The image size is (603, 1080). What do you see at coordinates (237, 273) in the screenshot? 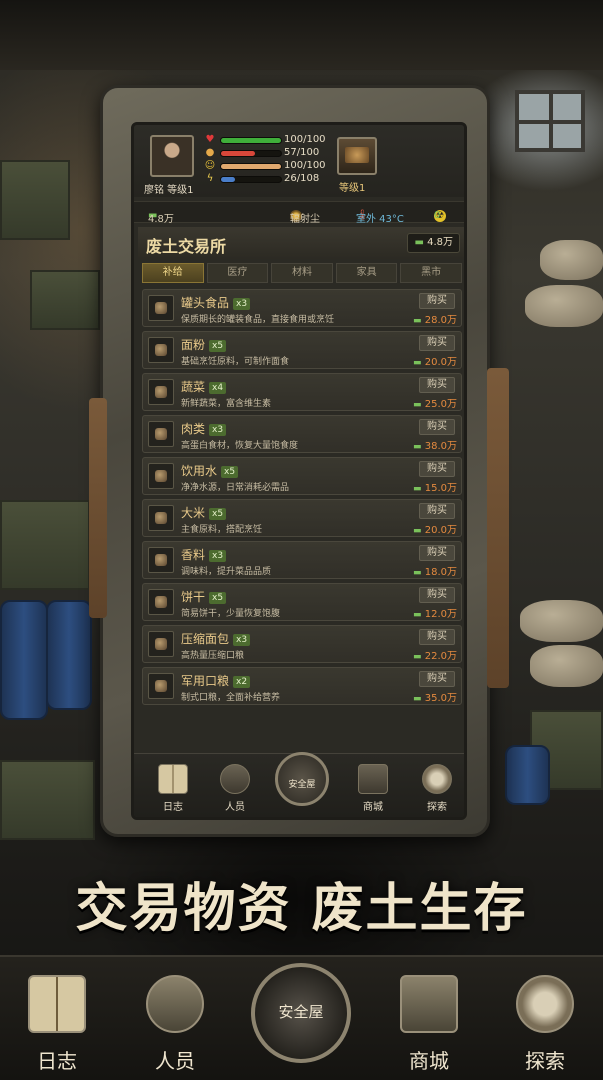
I see `tab-medical: 医疗` at bounding box center [237, 273].